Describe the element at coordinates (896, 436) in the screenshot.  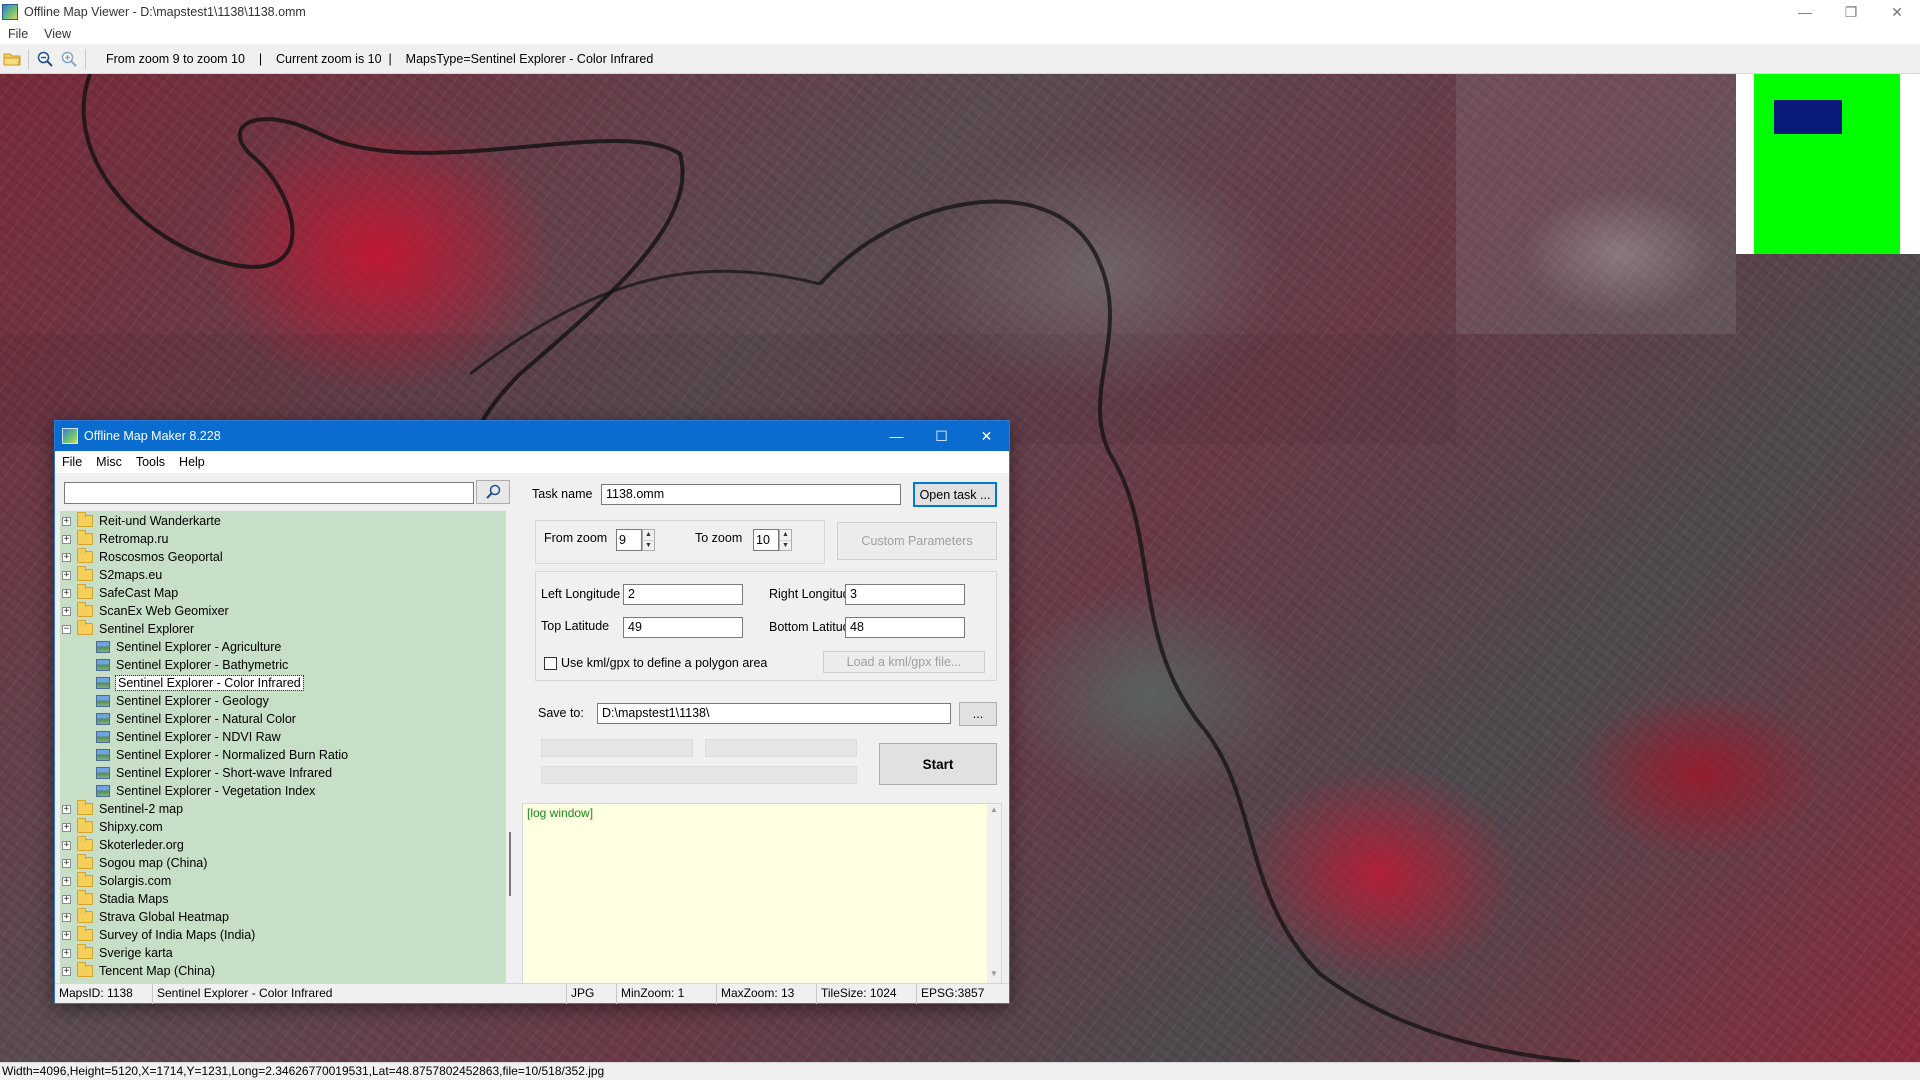
I see `dialog-minimize-button: —` at that location.